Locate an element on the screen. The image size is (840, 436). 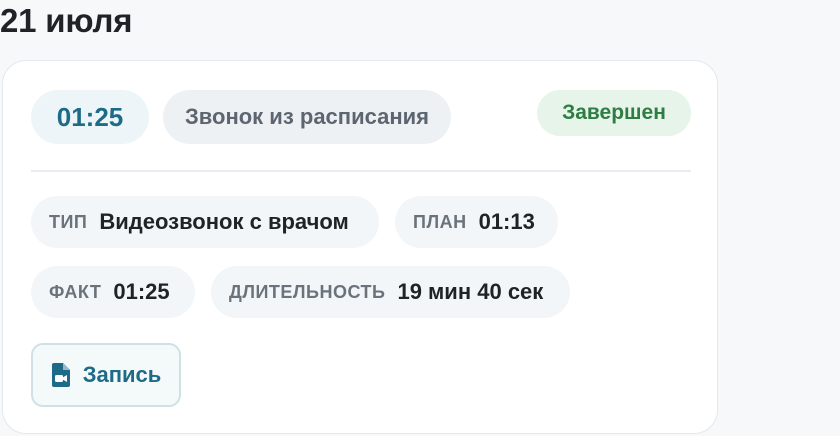
record-button: Запись is located at coordinates (106, 375).